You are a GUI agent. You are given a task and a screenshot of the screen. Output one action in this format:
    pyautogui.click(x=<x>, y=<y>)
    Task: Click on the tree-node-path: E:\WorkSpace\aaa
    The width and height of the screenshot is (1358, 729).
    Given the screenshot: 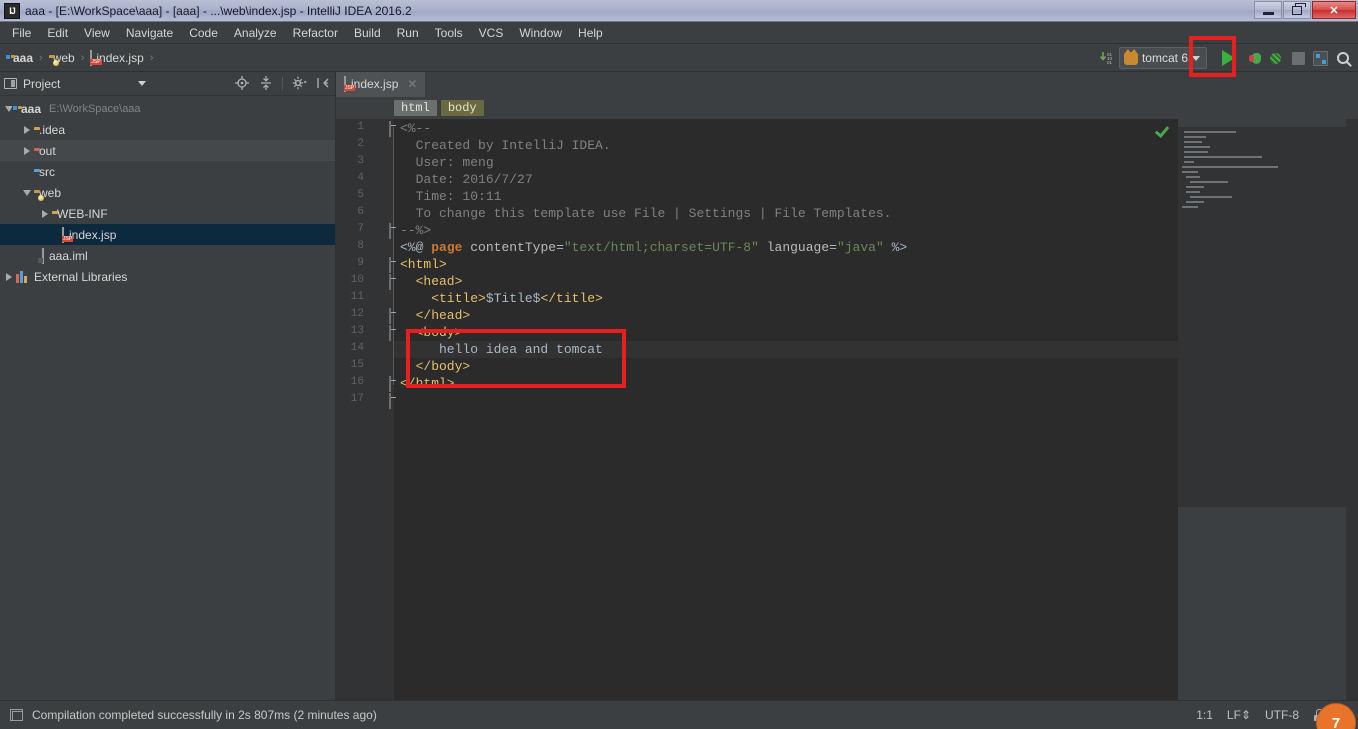 What is the action you would take?
    pyautogui.click(x=95, y=108)
    